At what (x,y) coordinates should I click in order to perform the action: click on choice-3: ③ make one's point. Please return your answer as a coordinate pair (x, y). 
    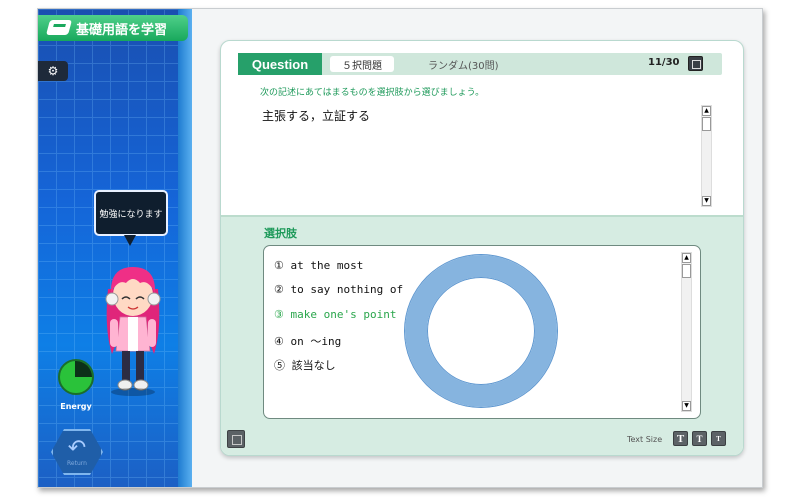
    Looking at the image, I should click on (335, 314).